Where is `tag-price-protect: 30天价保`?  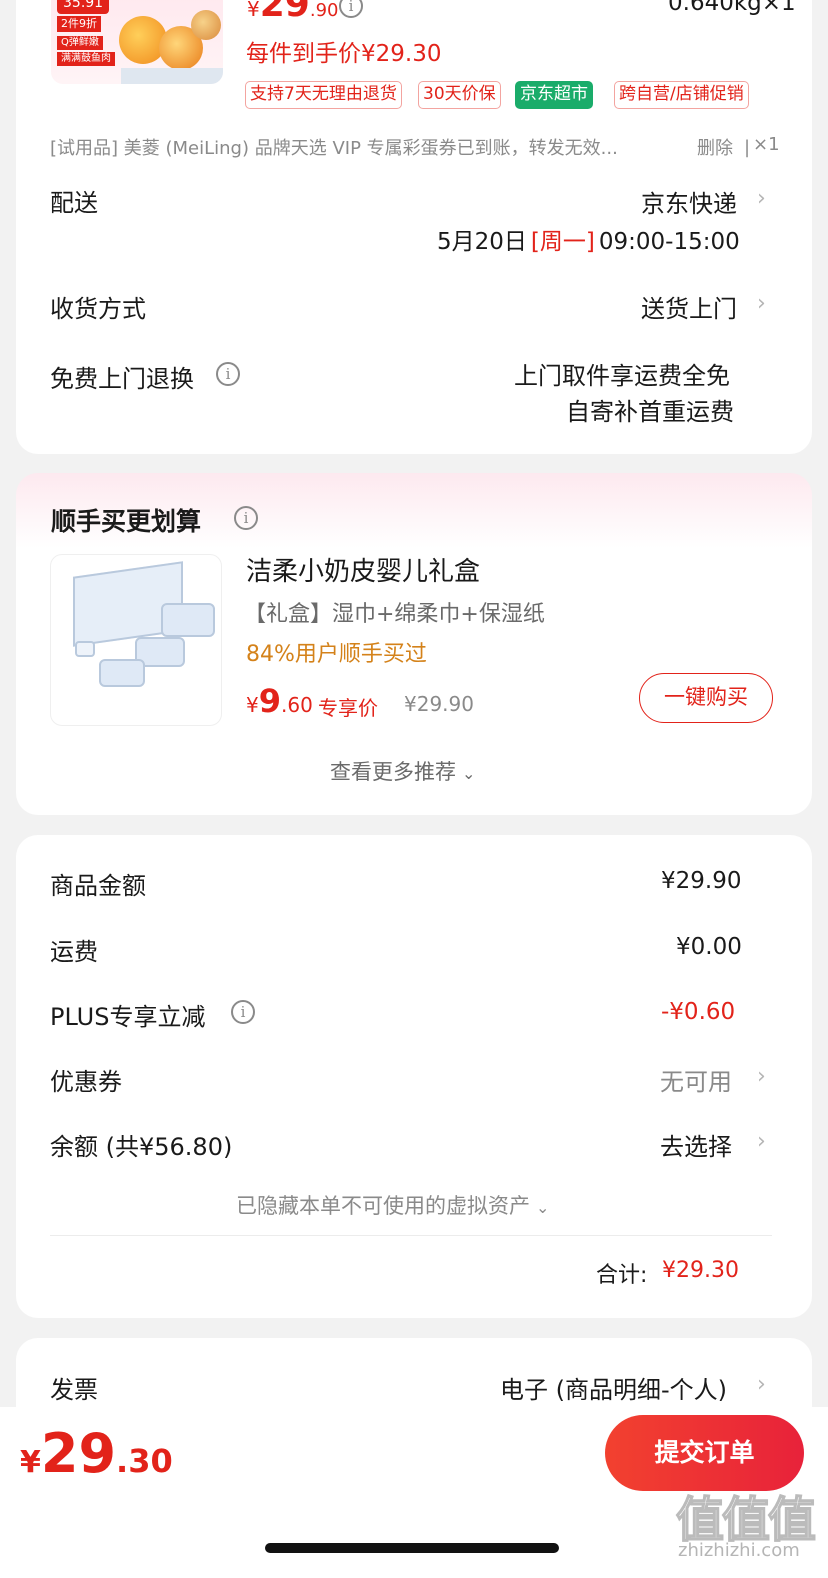
tag-price-protect: 30天价保 is located at coordinates (459, 95).